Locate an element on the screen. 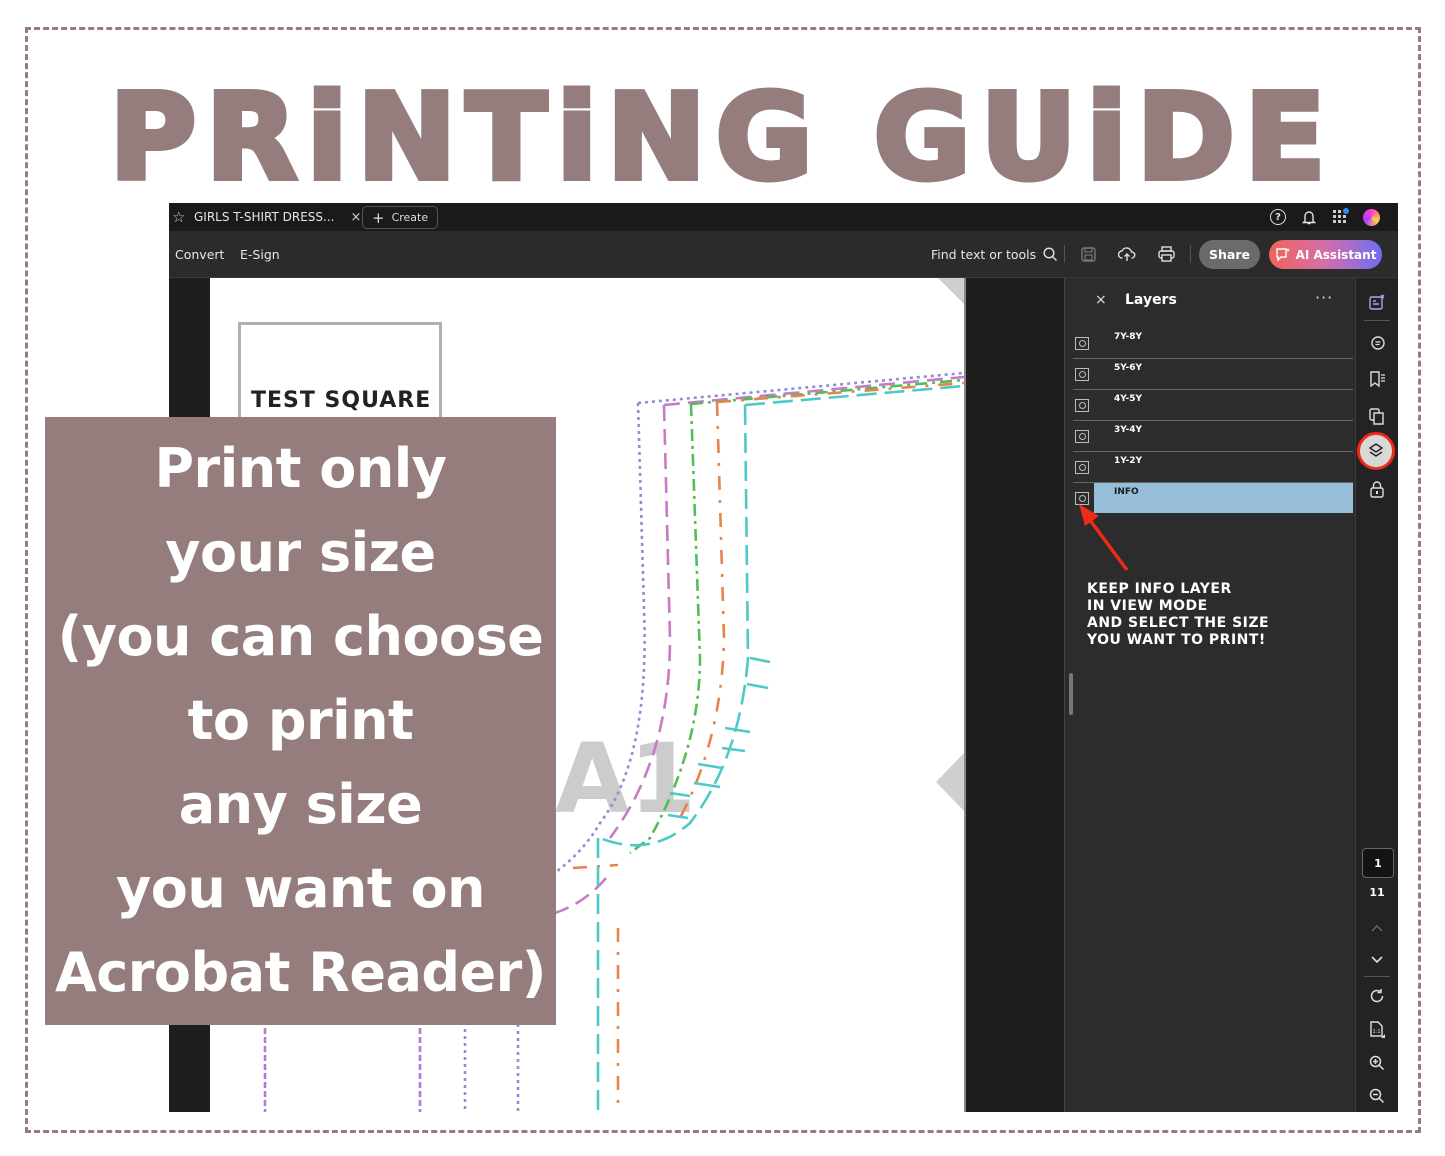 This screenshot has width=1445, height=1156. find-tools-button: Find text or tools is located at coordinates (994, 254).